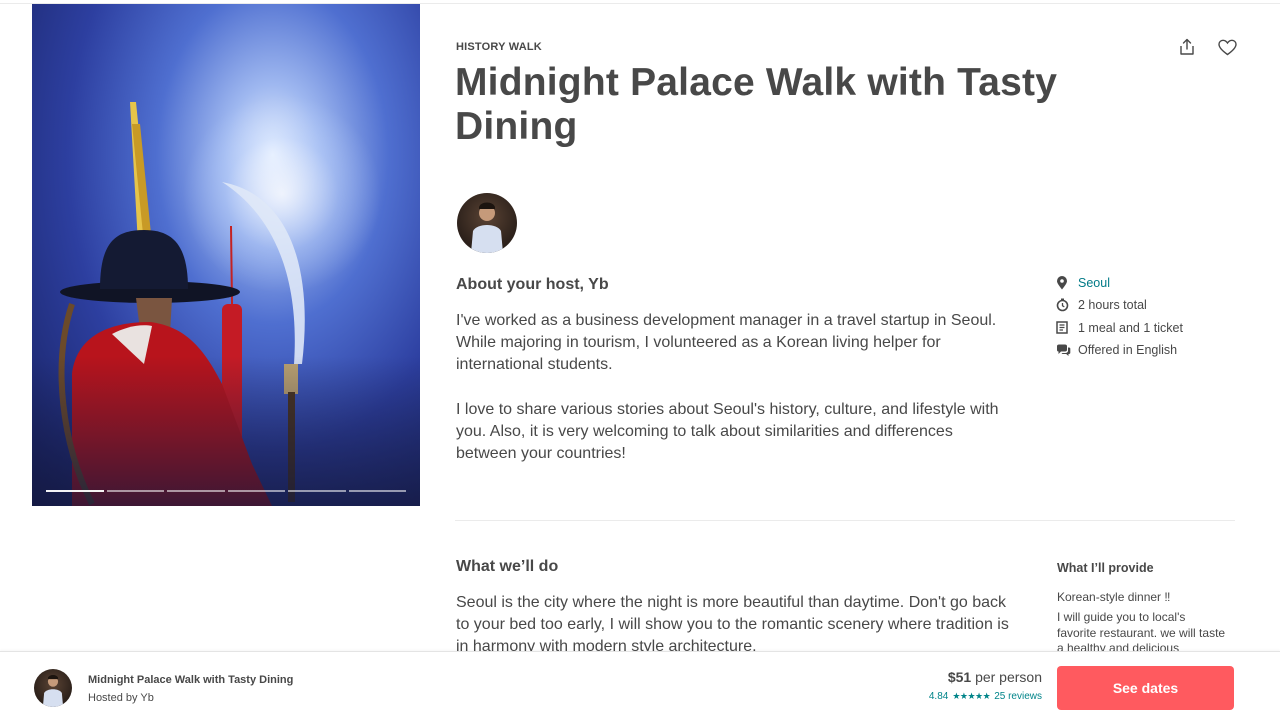  I want to click on save-button, so click(1227, 47).